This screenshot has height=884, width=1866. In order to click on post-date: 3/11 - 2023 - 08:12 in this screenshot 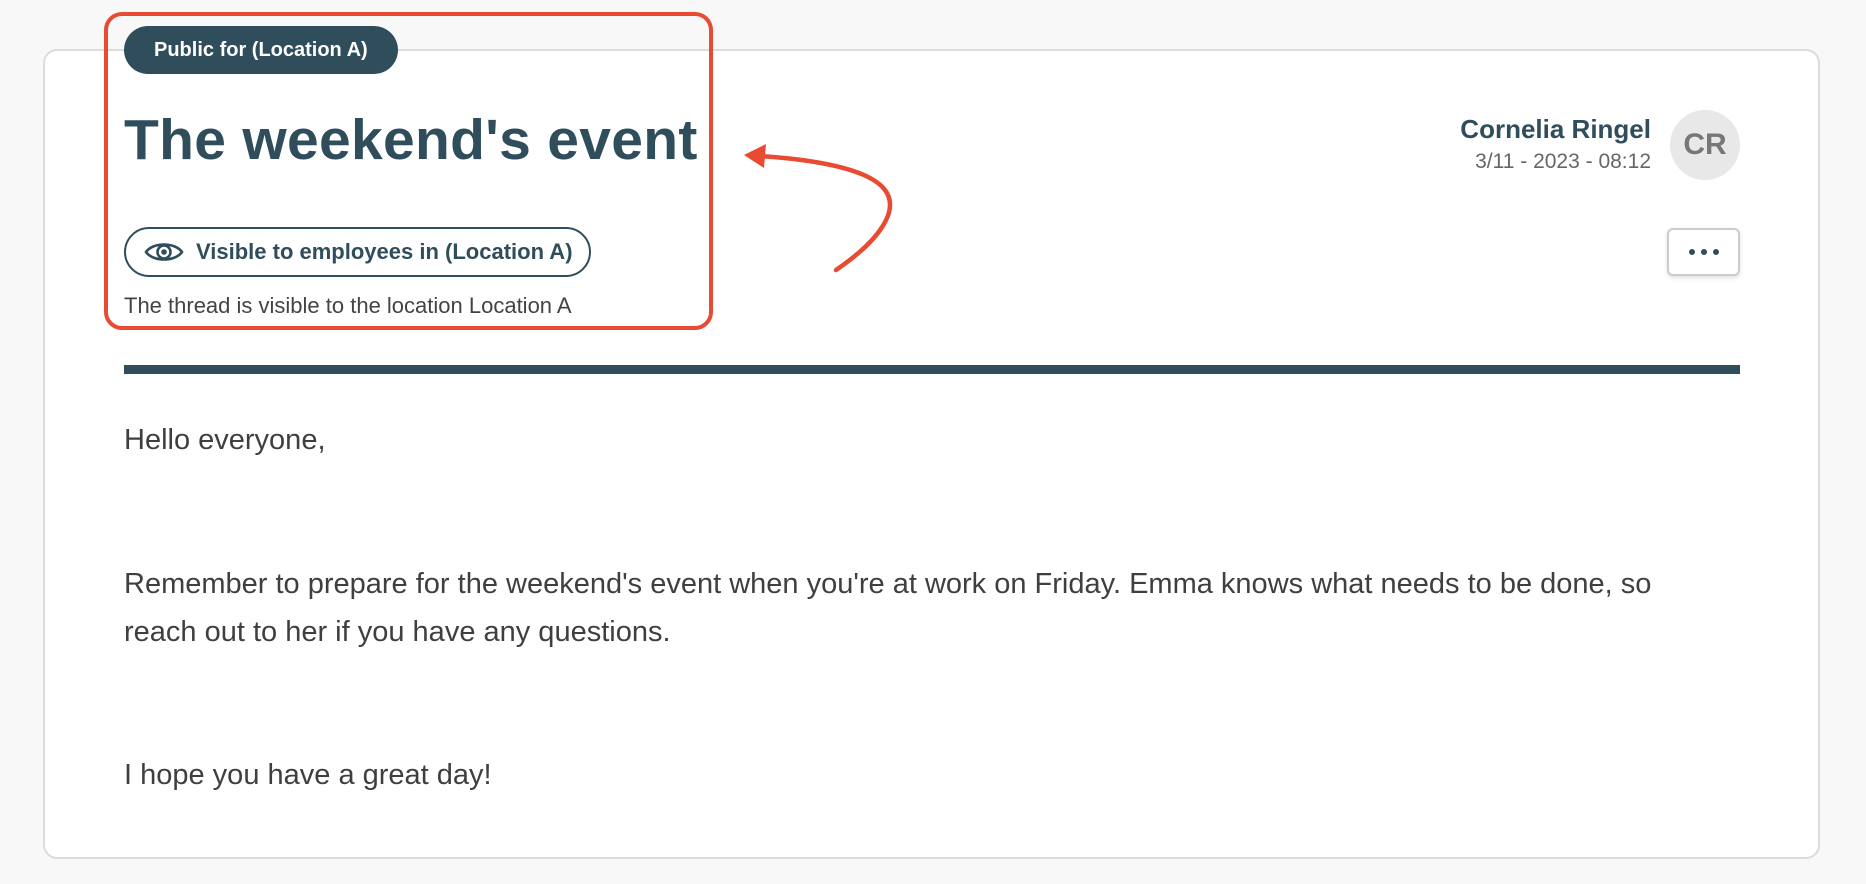, I will do `click(1563, 161)`.